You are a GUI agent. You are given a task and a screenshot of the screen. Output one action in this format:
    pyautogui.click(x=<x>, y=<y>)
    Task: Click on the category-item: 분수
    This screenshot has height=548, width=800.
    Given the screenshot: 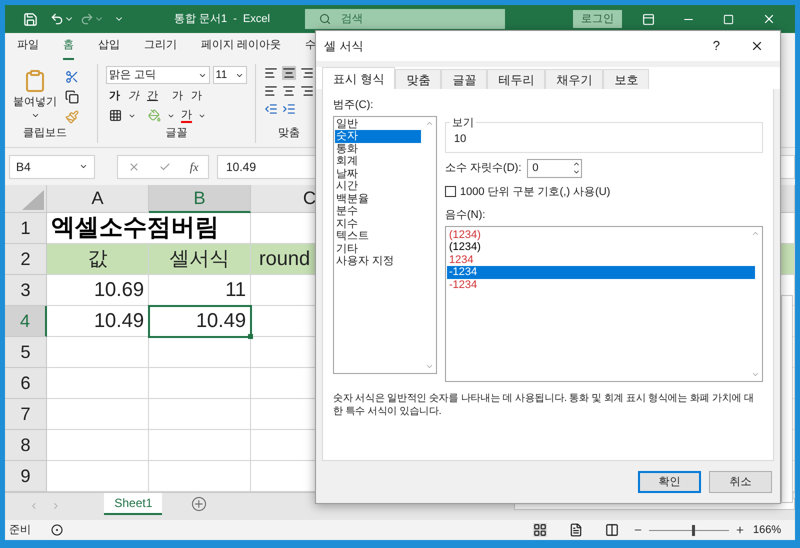 What is the action you would take?
    pyautogui.click(x=378, y=211)
    